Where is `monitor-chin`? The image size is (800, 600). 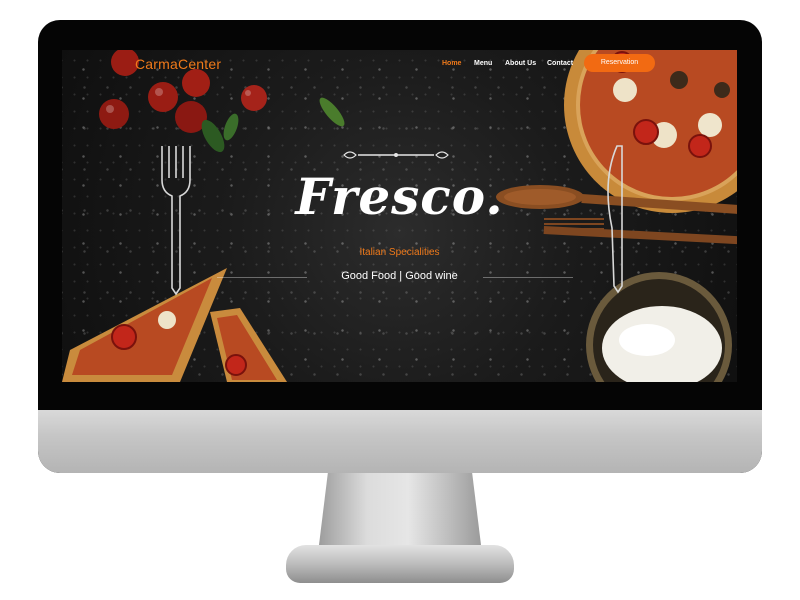
monitor-chin is located at coordinates (400, 441).